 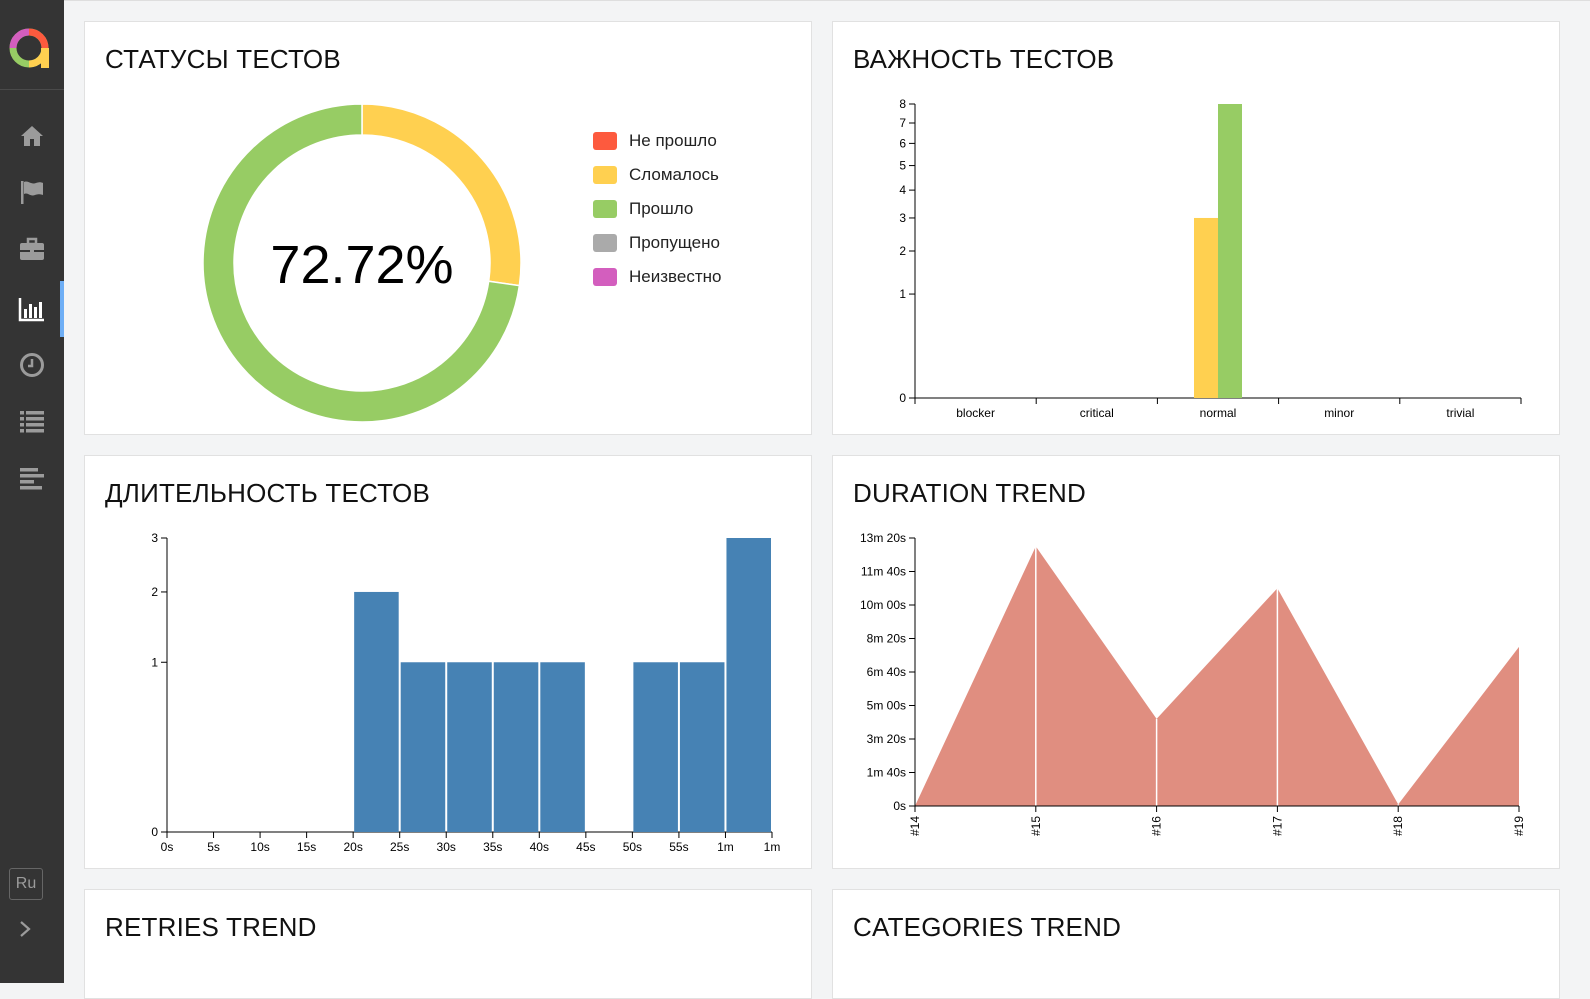 What do you see at coordinates (975, 413) in the screenshot?
I see `x-tick-label: blocker` at bounding box center [975, 413].